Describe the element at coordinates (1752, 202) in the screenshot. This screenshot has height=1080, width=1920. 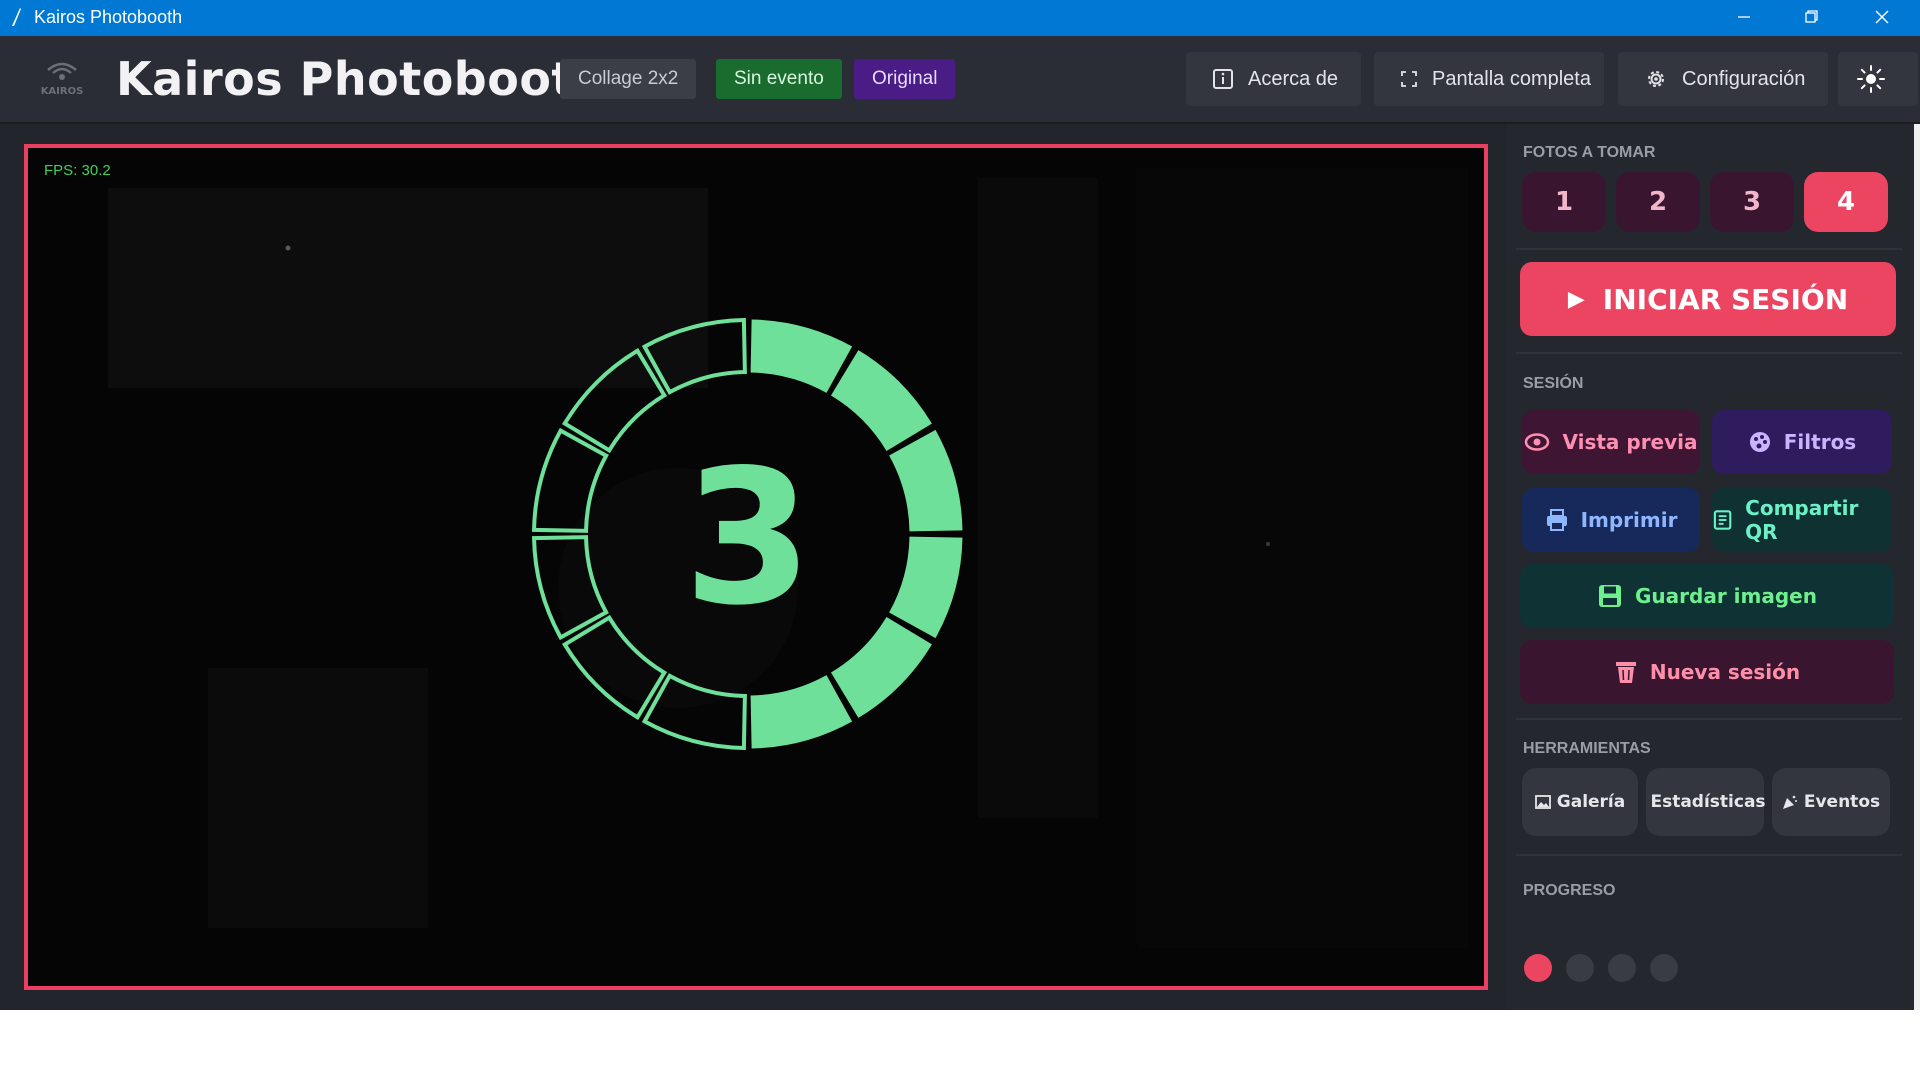
I see `photo-count-3-button: 3` at that location.